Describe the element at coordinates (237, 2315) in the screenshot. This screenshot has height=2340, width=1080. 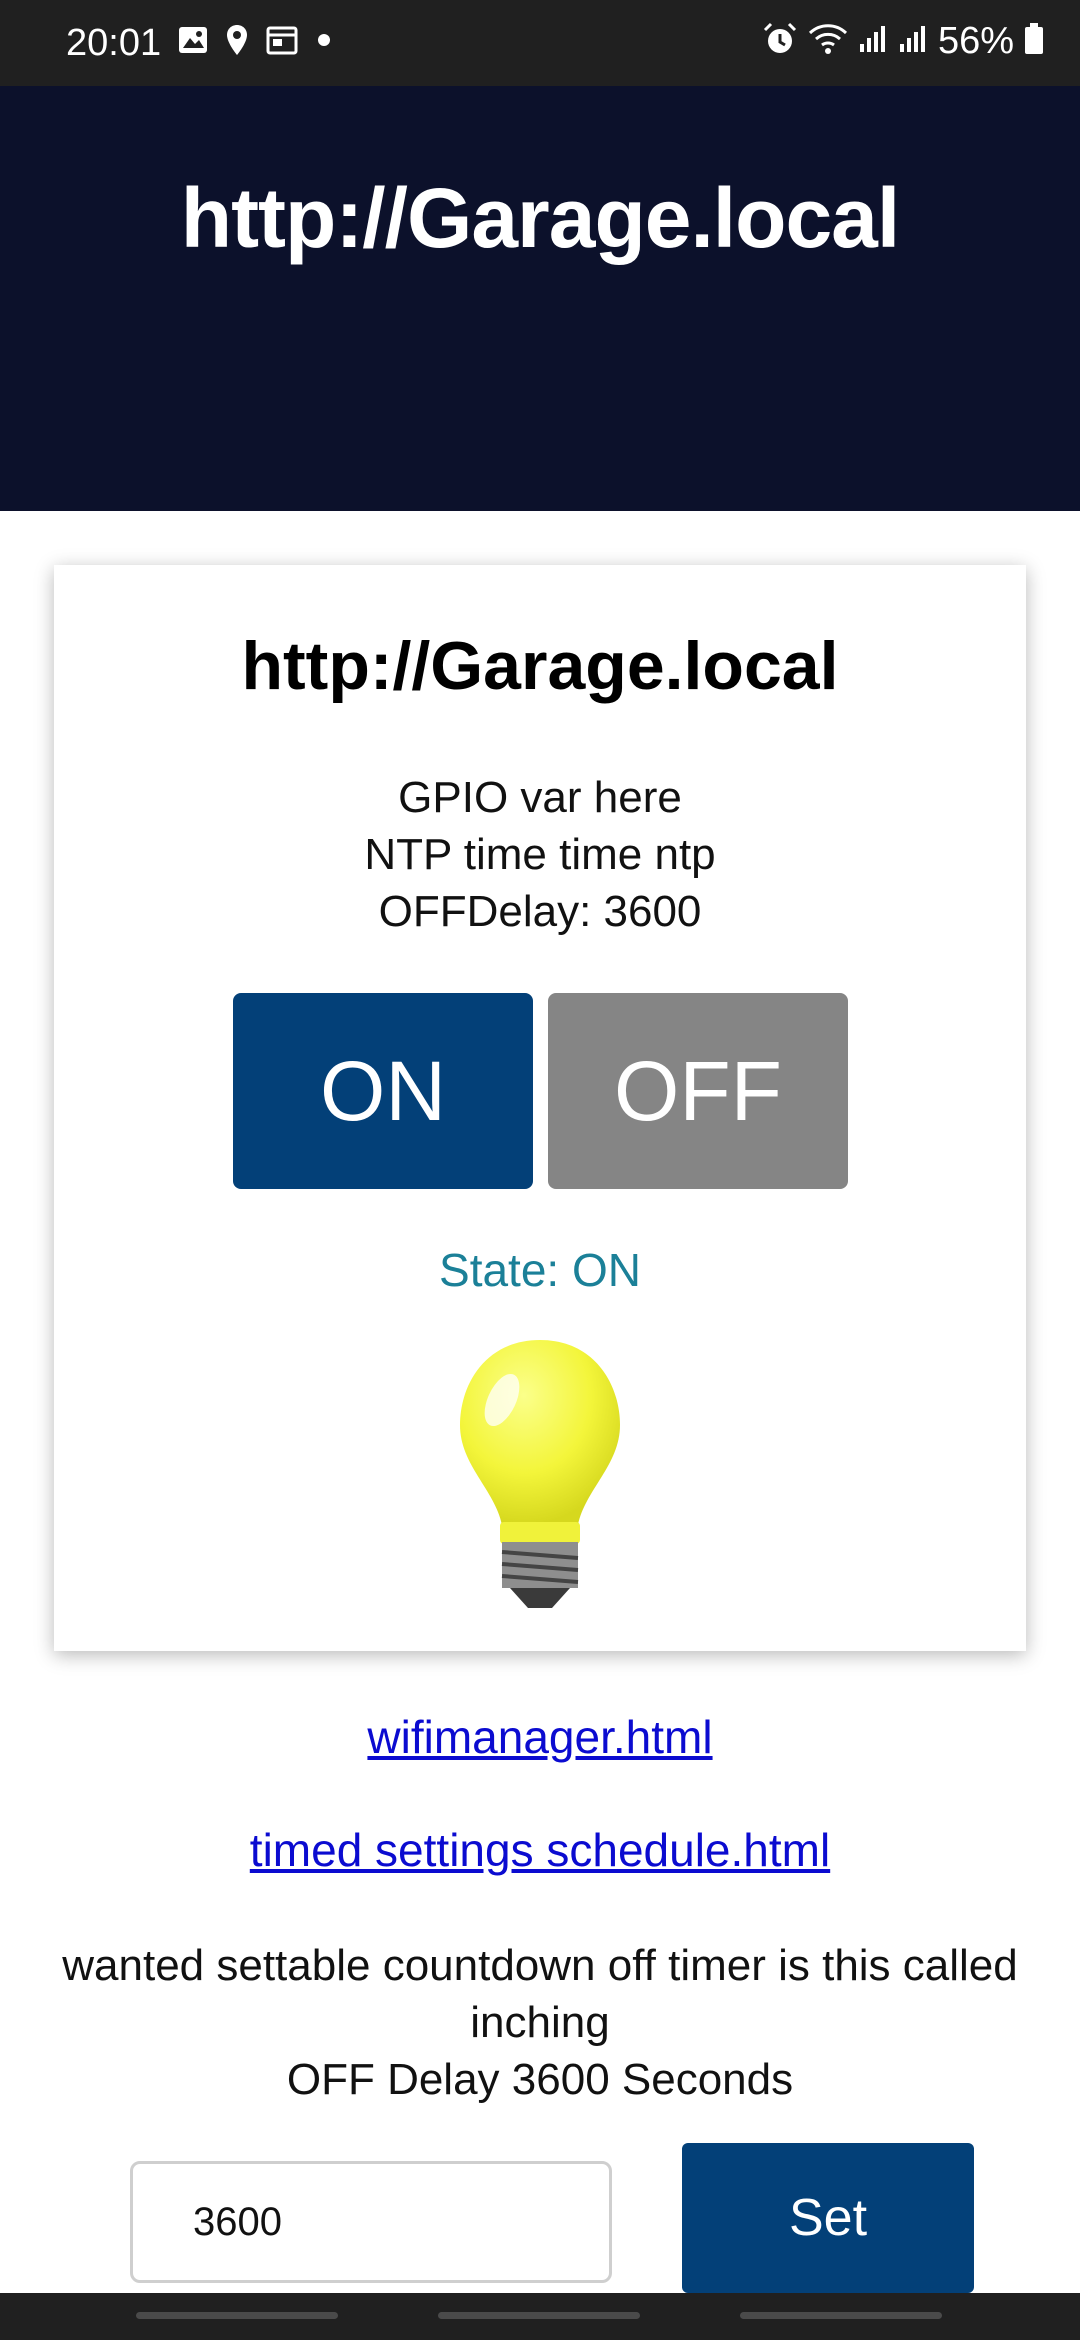
I see `nav-recent-button` at that location.